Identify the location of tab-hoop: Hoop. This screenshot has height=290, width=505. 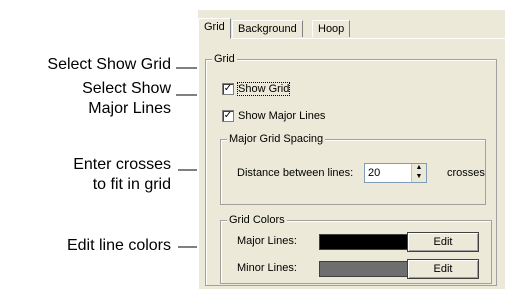
(331, 28).